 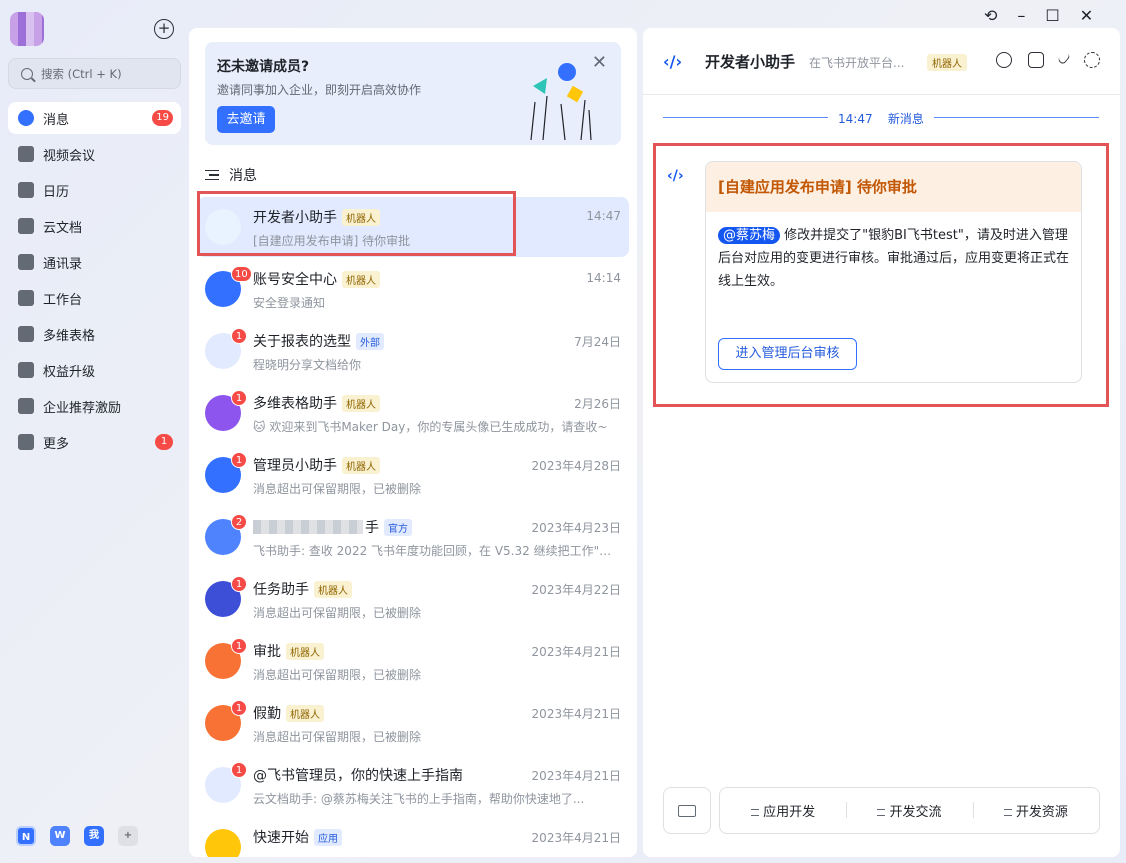 What do you see at coordinates (413, 351) in the screenshot?
I see `chat-item: 1 关于报表的选型 外部 7月24日 程晓明分享文档给你` at bounding box center [413, 351].